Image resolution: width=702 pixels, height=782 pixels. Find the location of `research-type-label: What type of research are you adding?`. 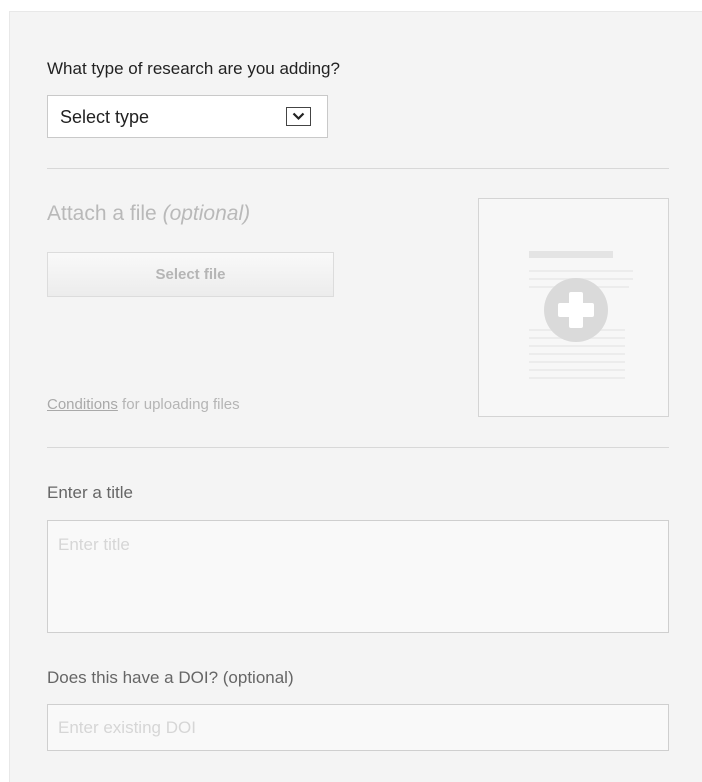

research-type-label: What type of research are you adding? is located at coordinates (193, 68).